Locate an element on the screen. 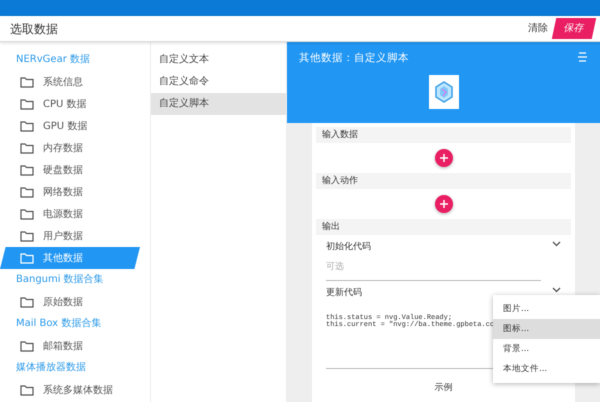  sidebar-item: 电源数据 is located at coordinates (70, 214).